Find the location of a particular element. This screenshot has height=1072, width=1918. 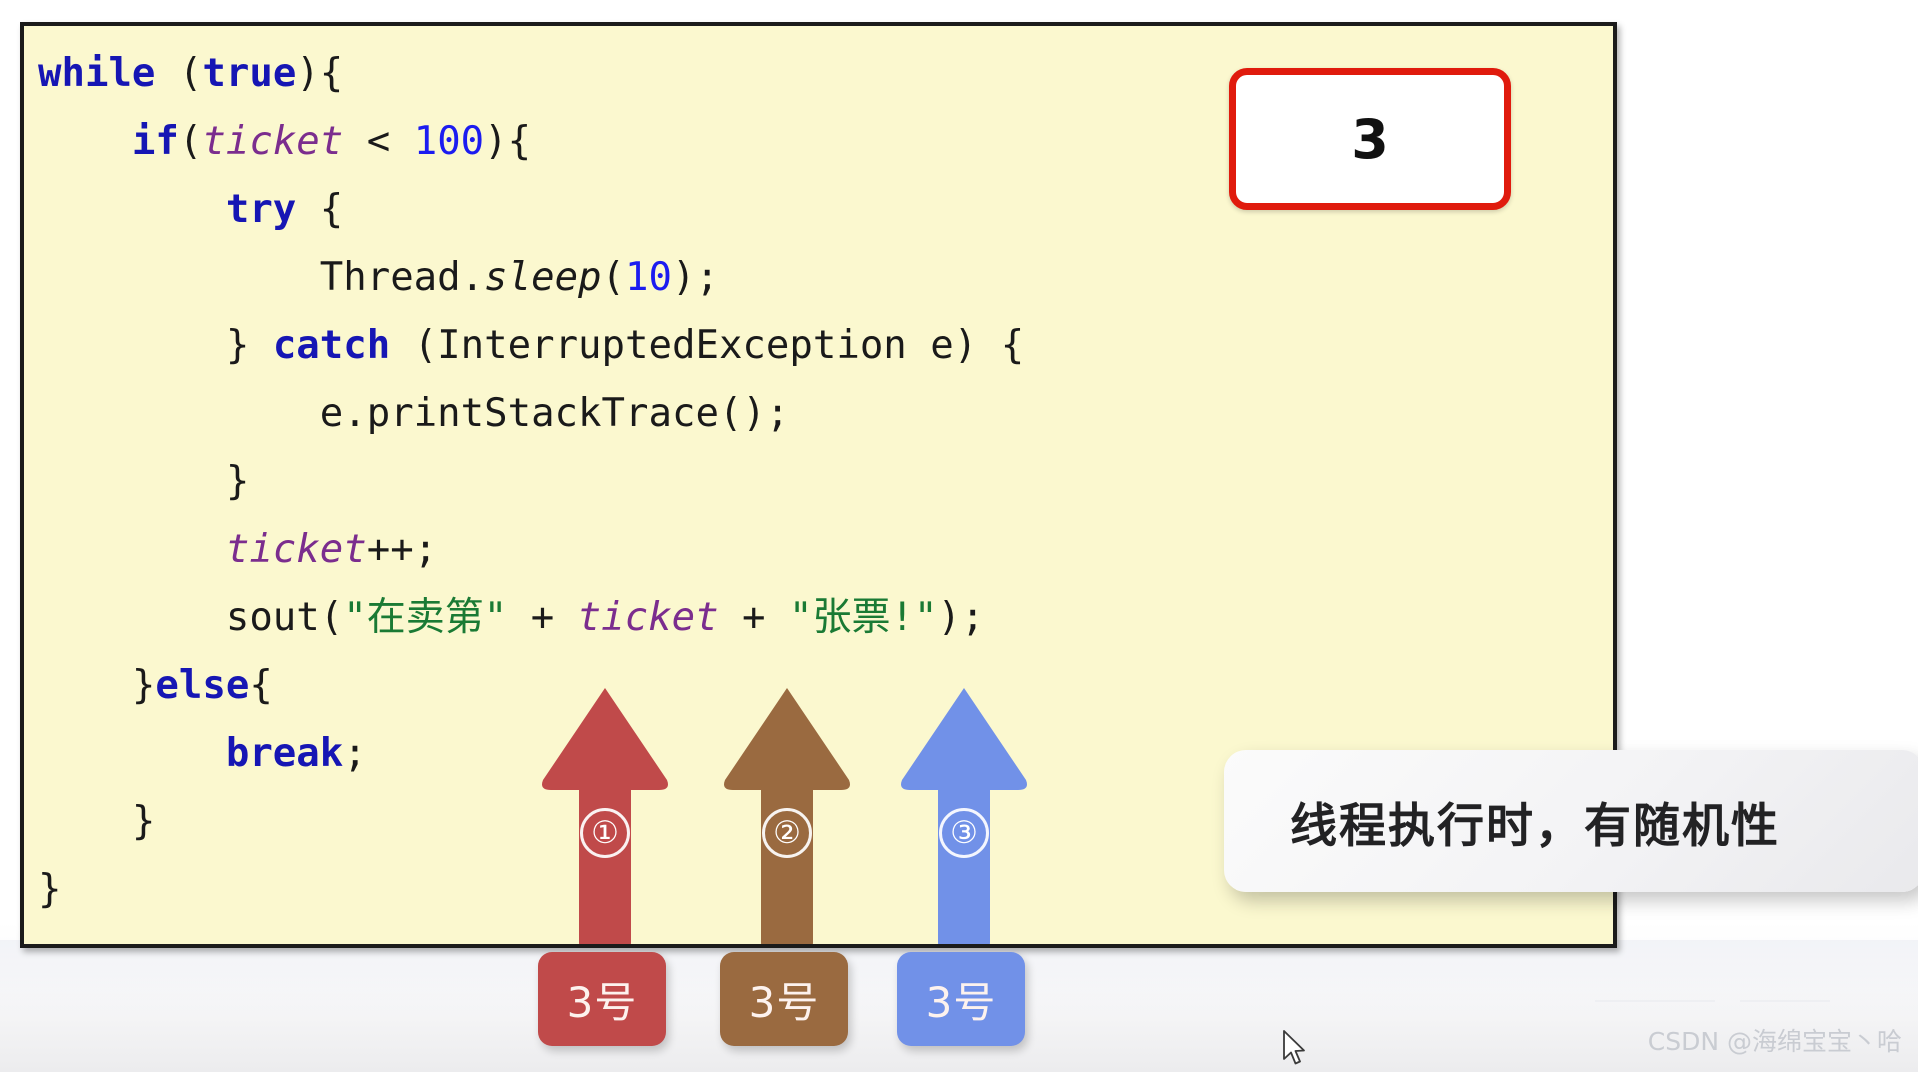

ticket-counter-value: 3 is located at coordinates (1370, 139).